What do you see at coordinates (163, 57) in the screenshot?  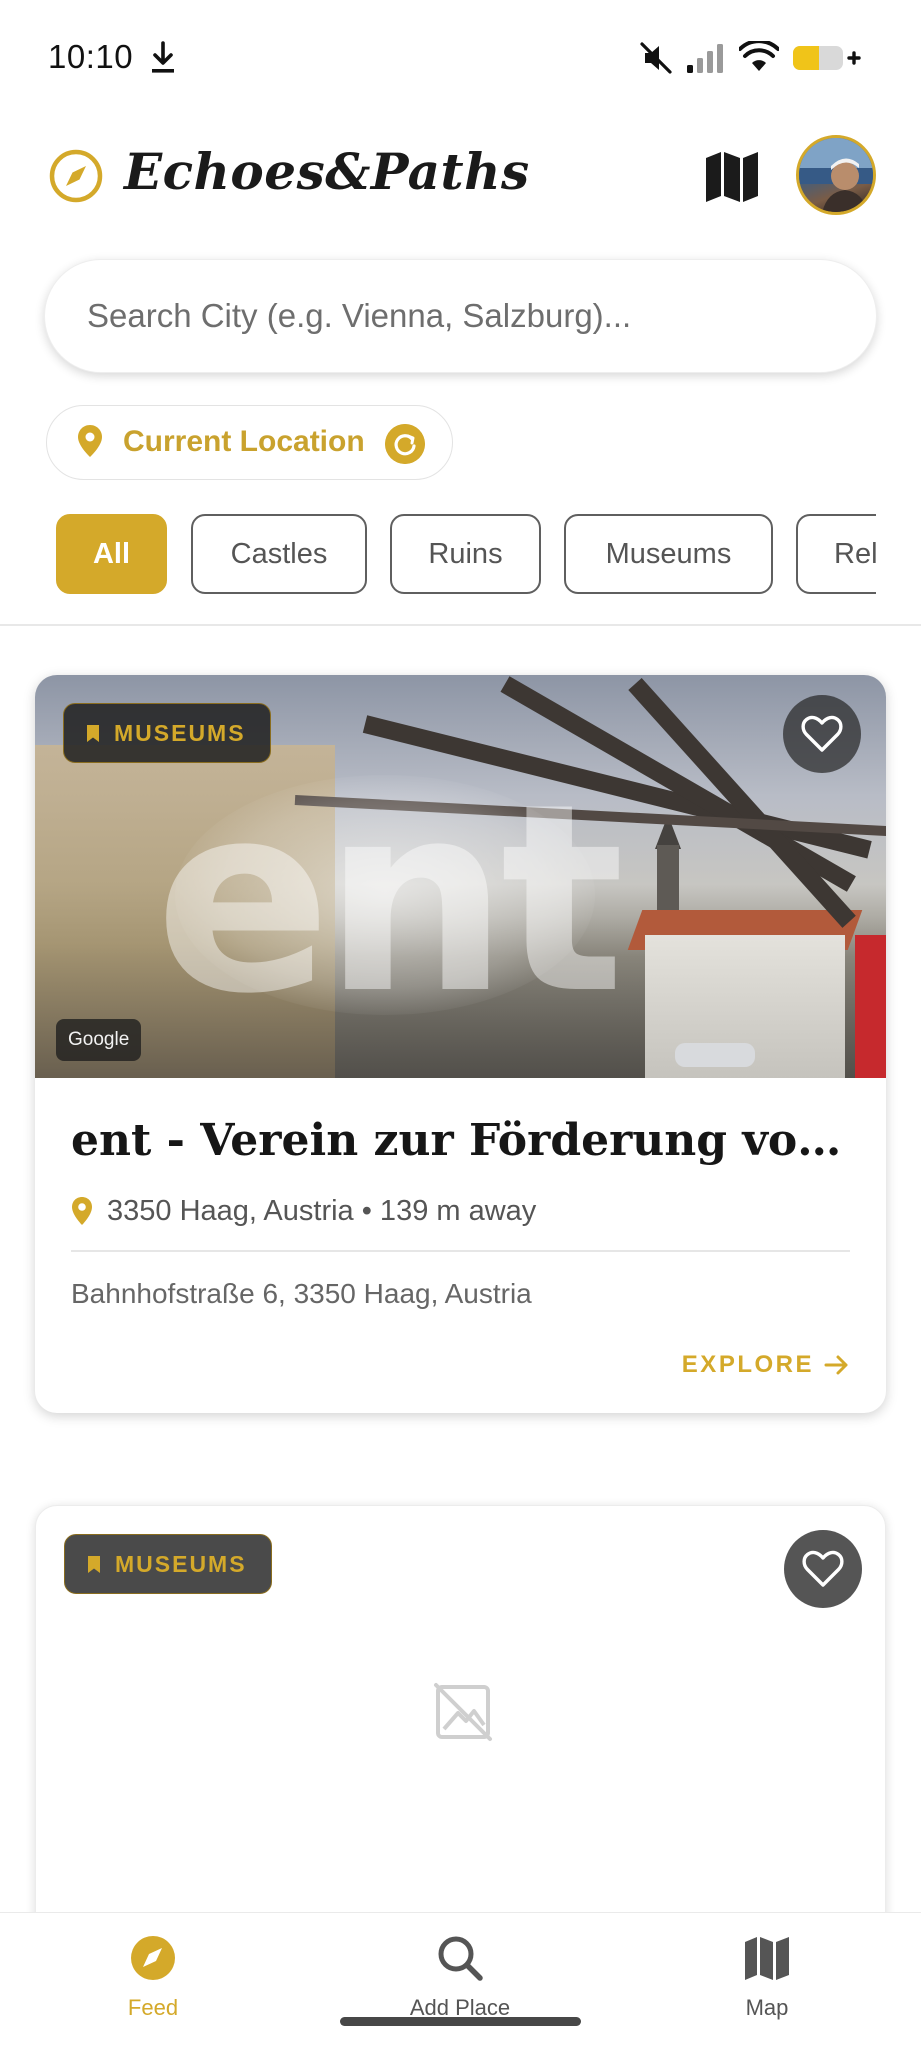 I see `download-icon` at bounding box center [163, 57].